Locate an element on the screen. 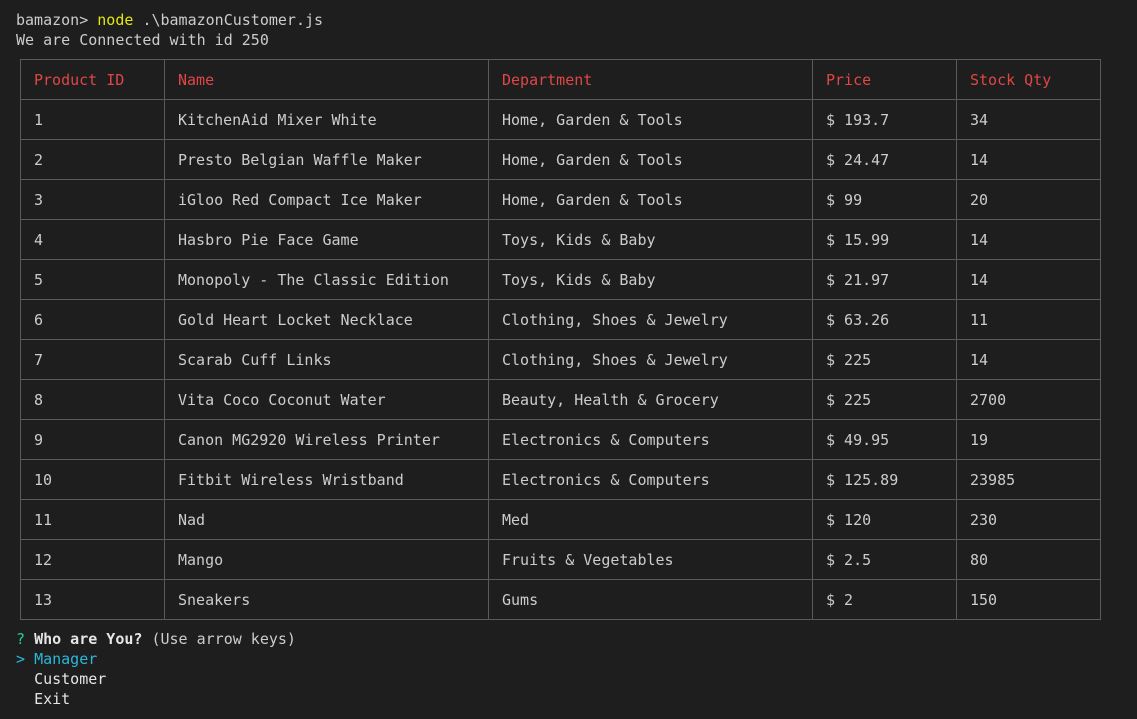  cell-price: $ 125.89 is located at coordinates (884, 479).